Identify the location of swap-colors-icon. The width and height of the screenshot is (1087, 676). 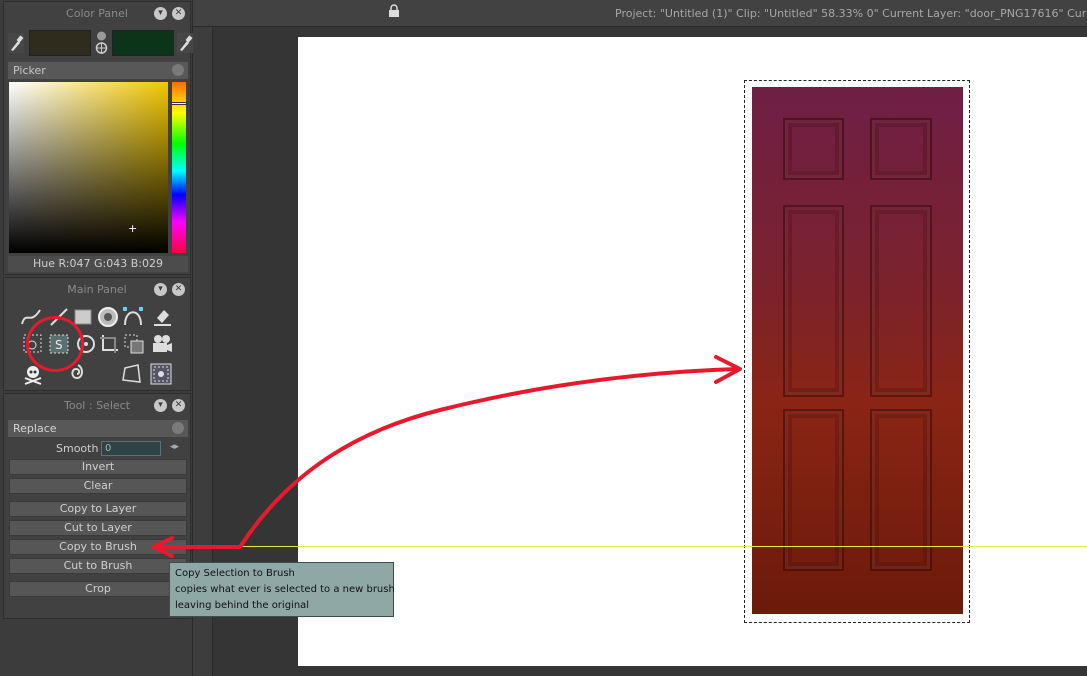
(101, 43).